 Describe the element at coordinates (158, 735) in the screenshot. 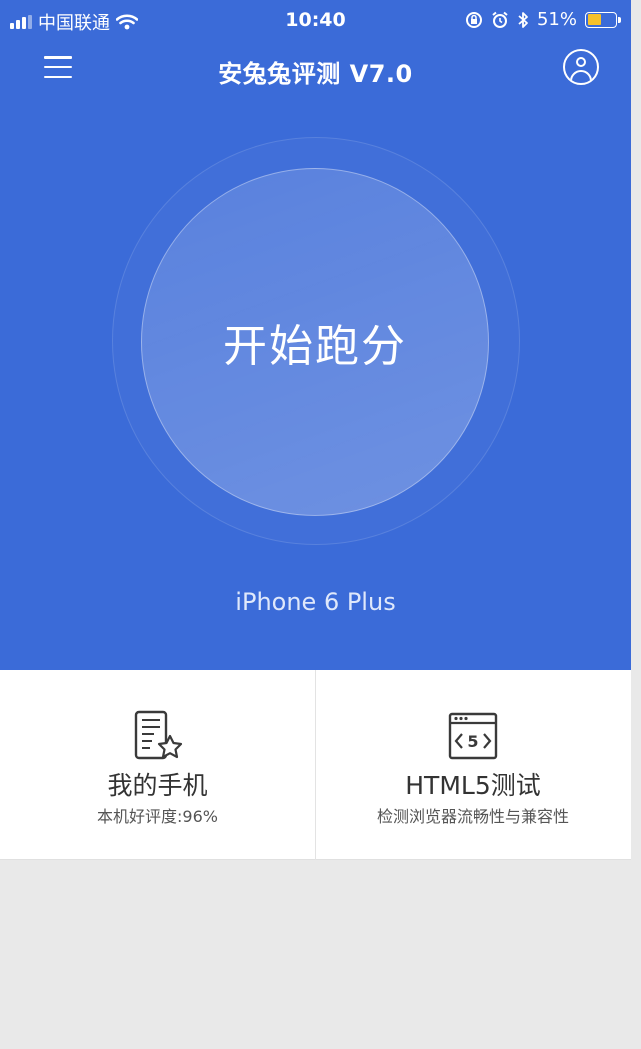

I see `phone-star-icon` at that location.